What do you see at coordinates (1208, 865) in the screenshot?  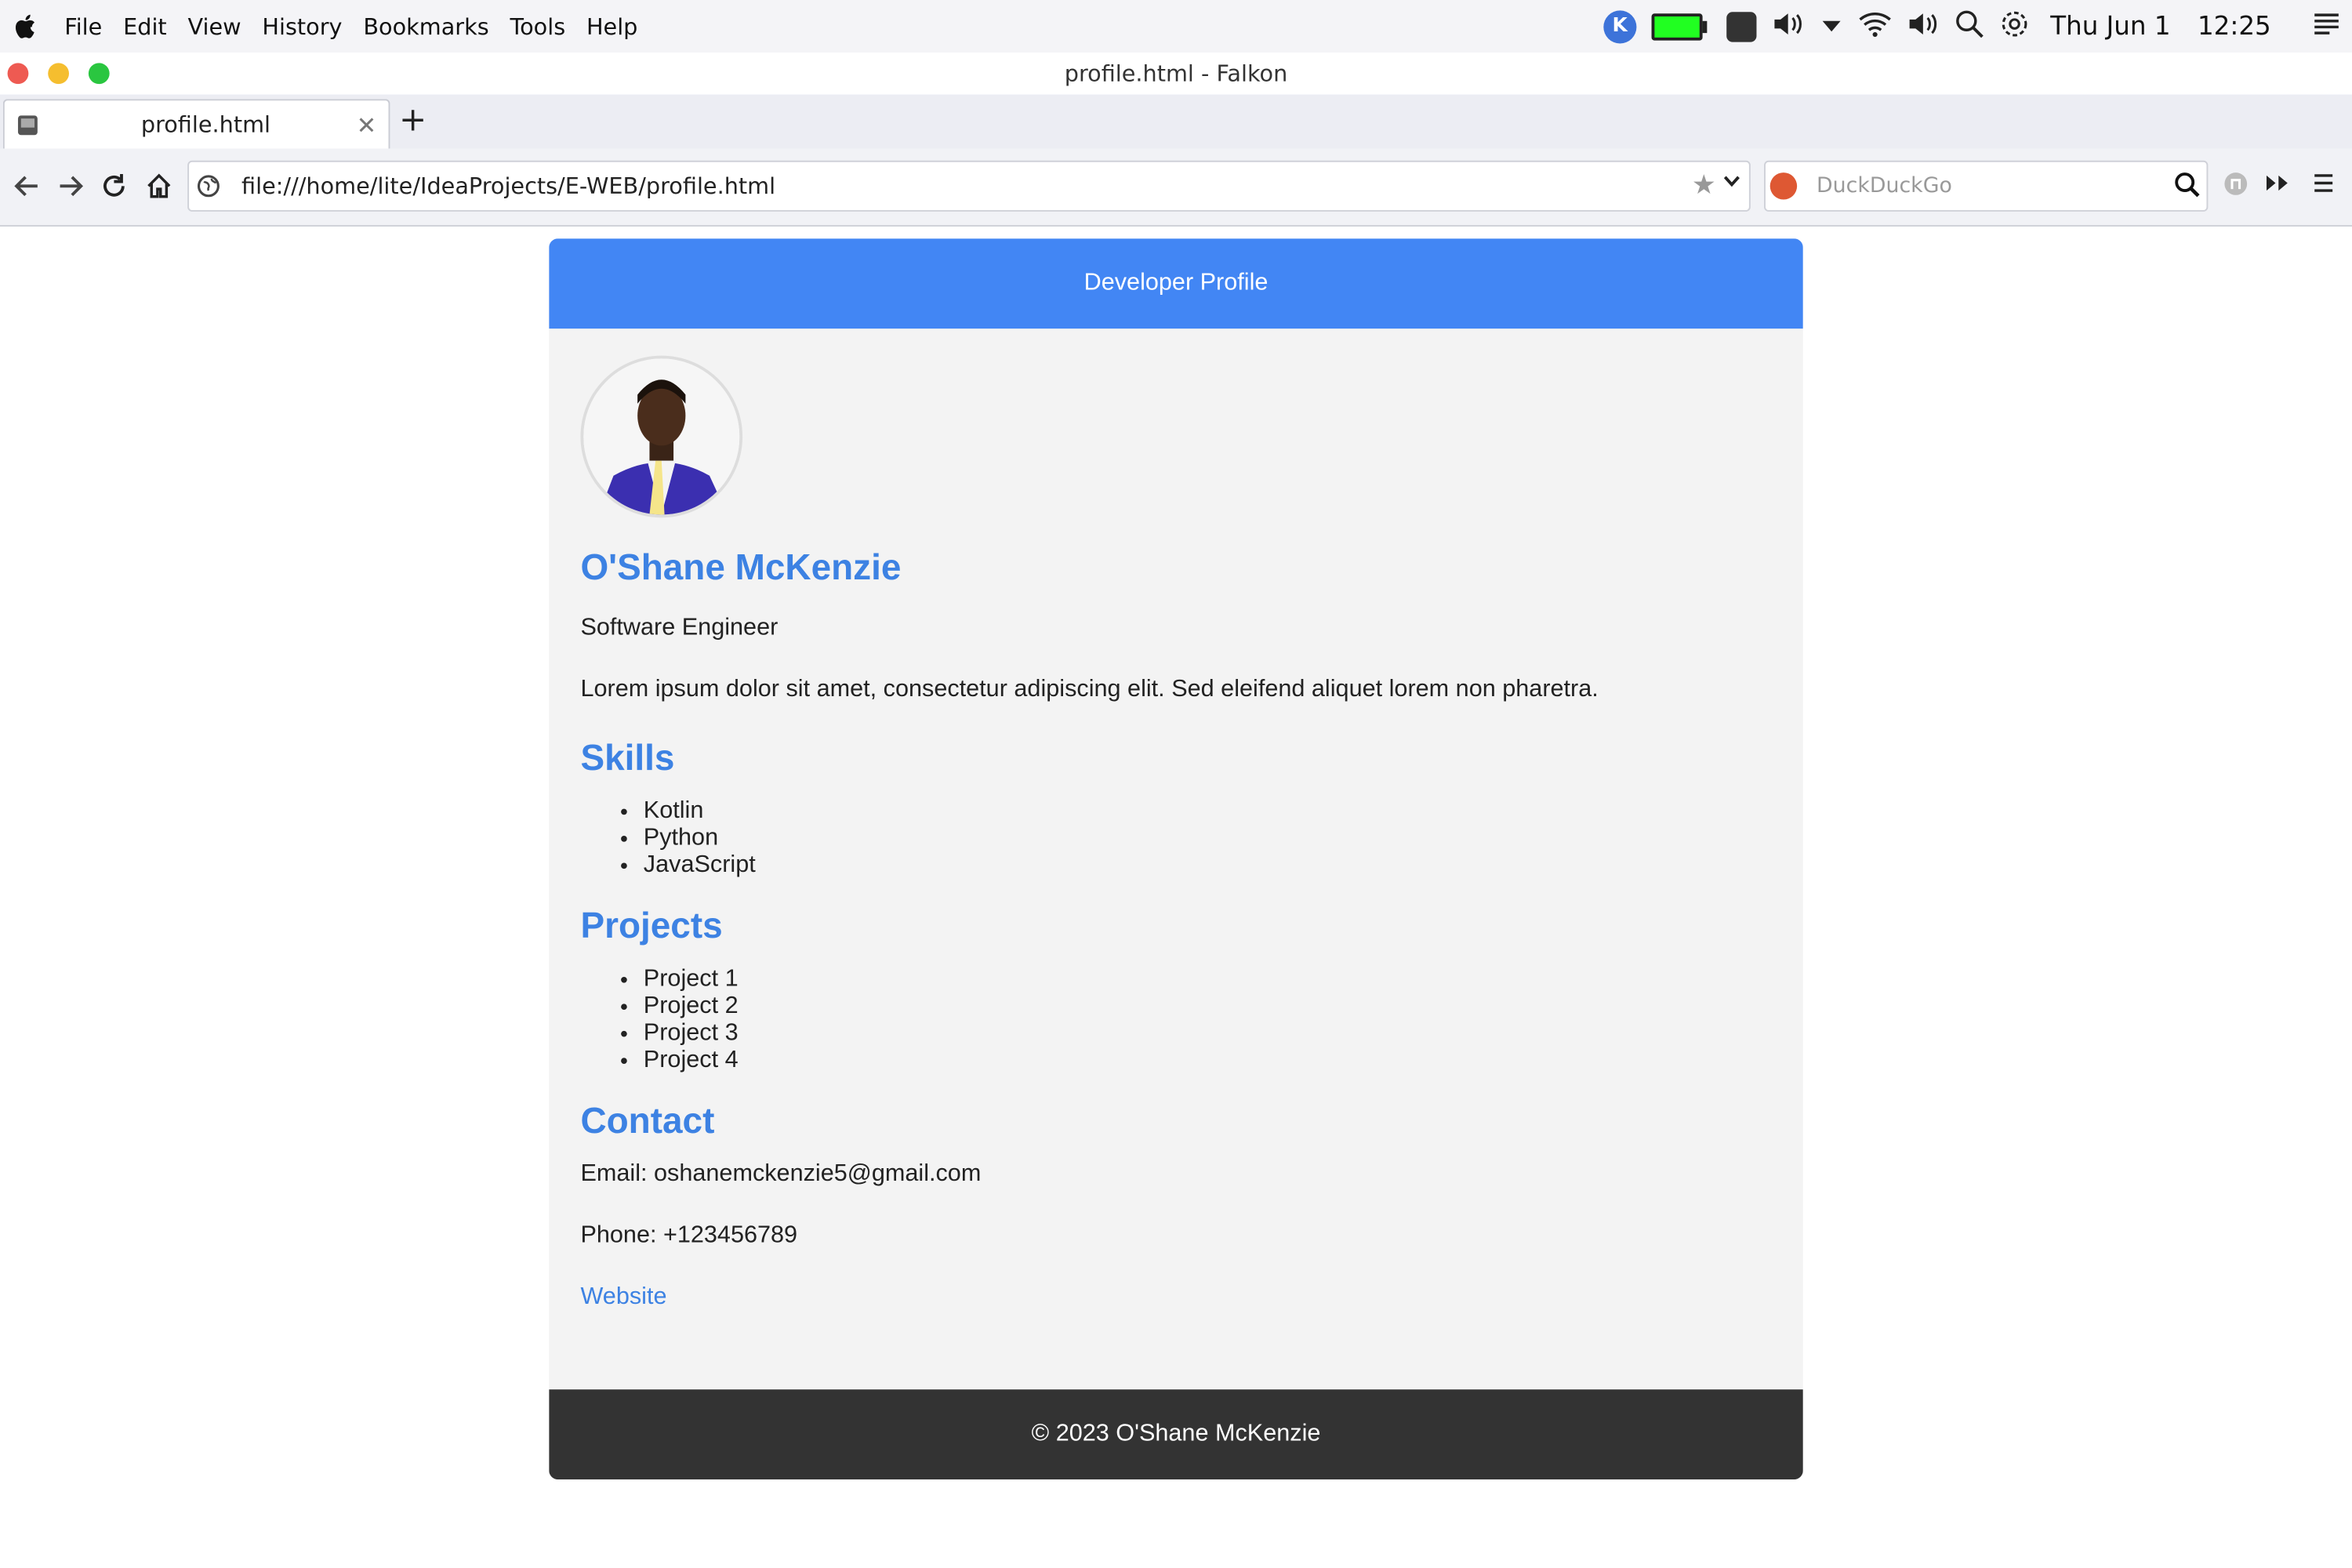 I see `list-item: JavaScript` at bounding box center [1208, 865].